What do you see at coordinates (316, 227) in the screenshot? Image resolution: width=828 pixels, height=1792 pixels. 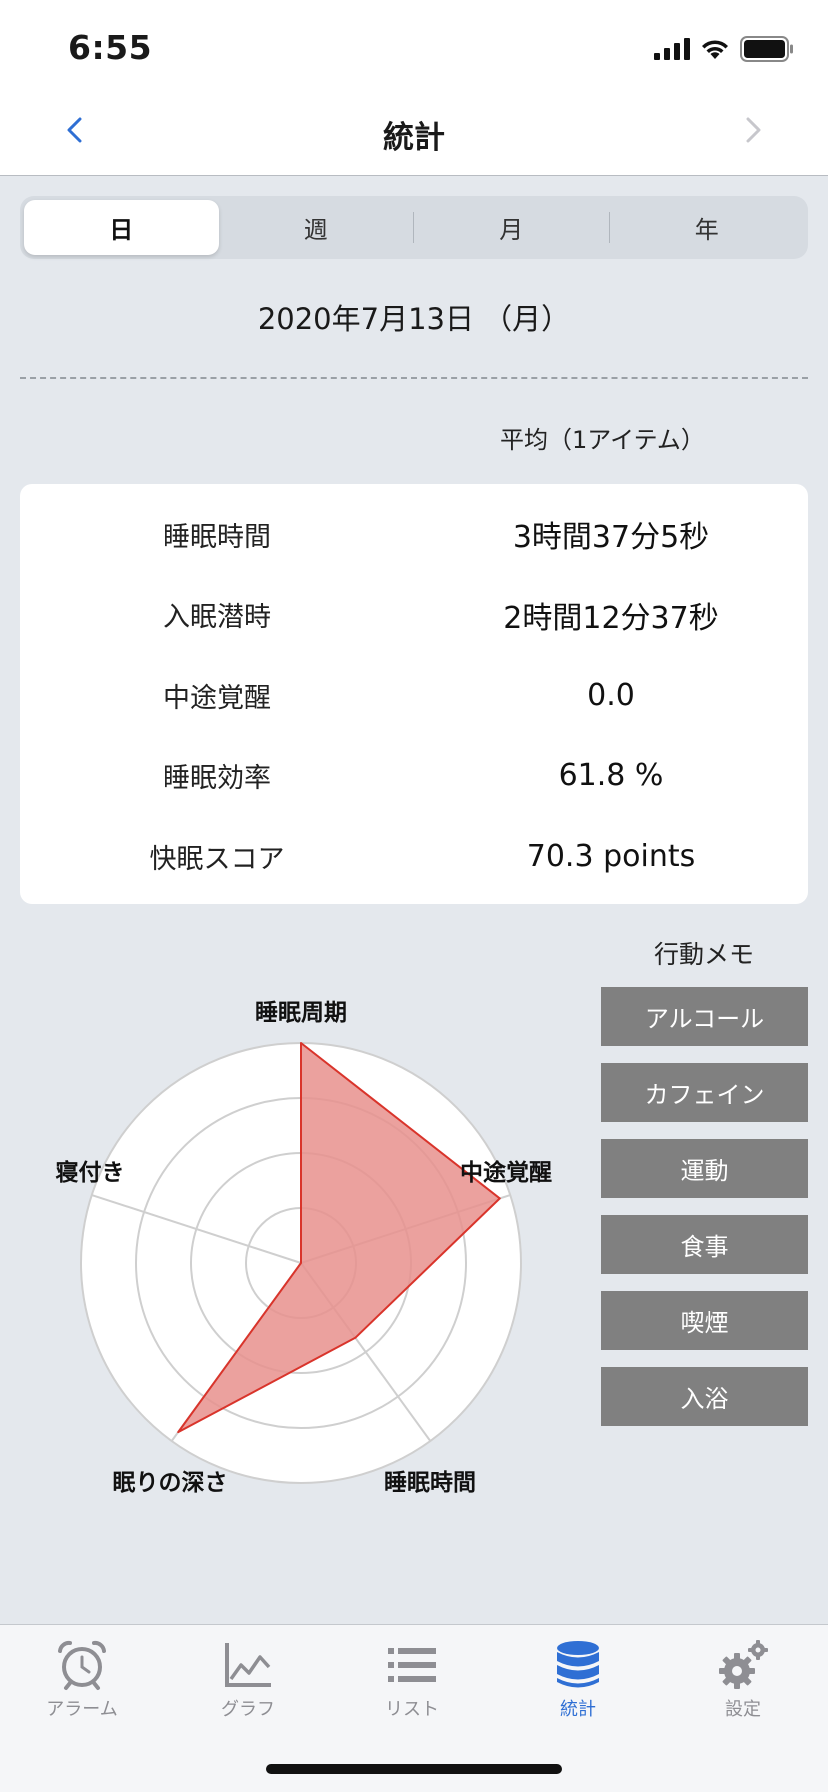 I see `segment-week: 週` at bounding box center [316, 227].